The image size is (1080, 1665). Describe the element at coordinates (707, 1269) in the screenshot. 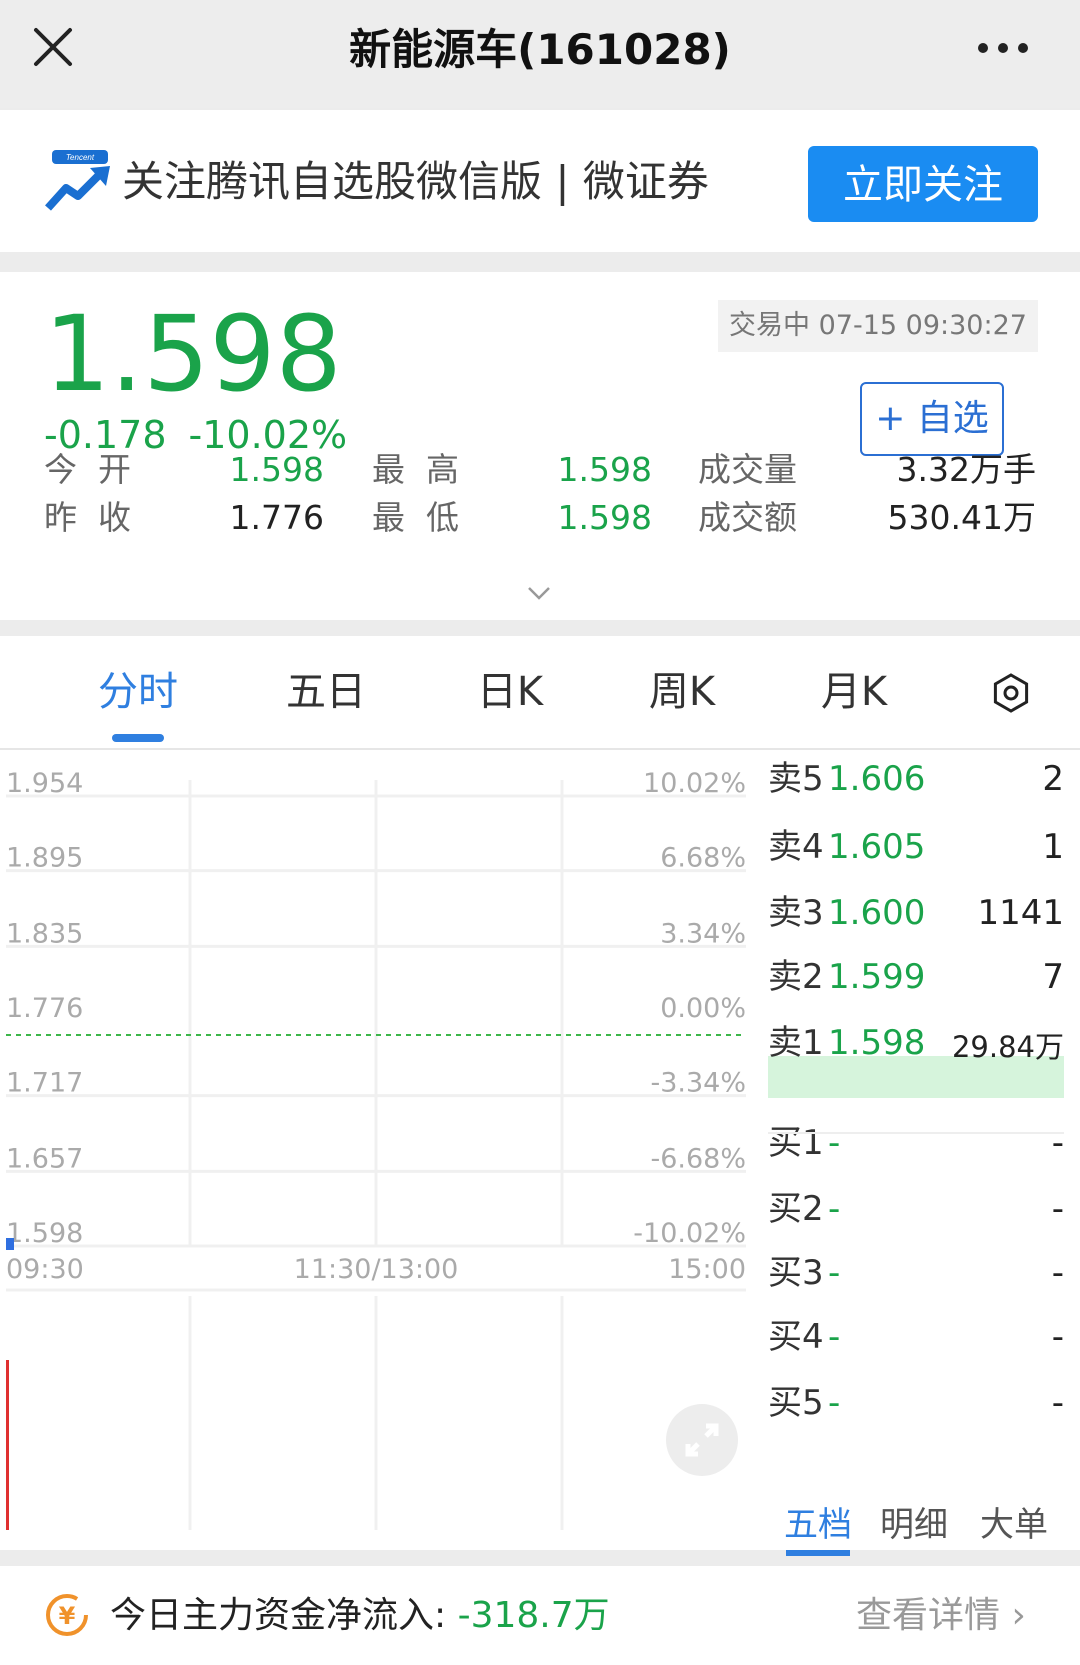

I see `x-tick-label: 15:00` at that location.